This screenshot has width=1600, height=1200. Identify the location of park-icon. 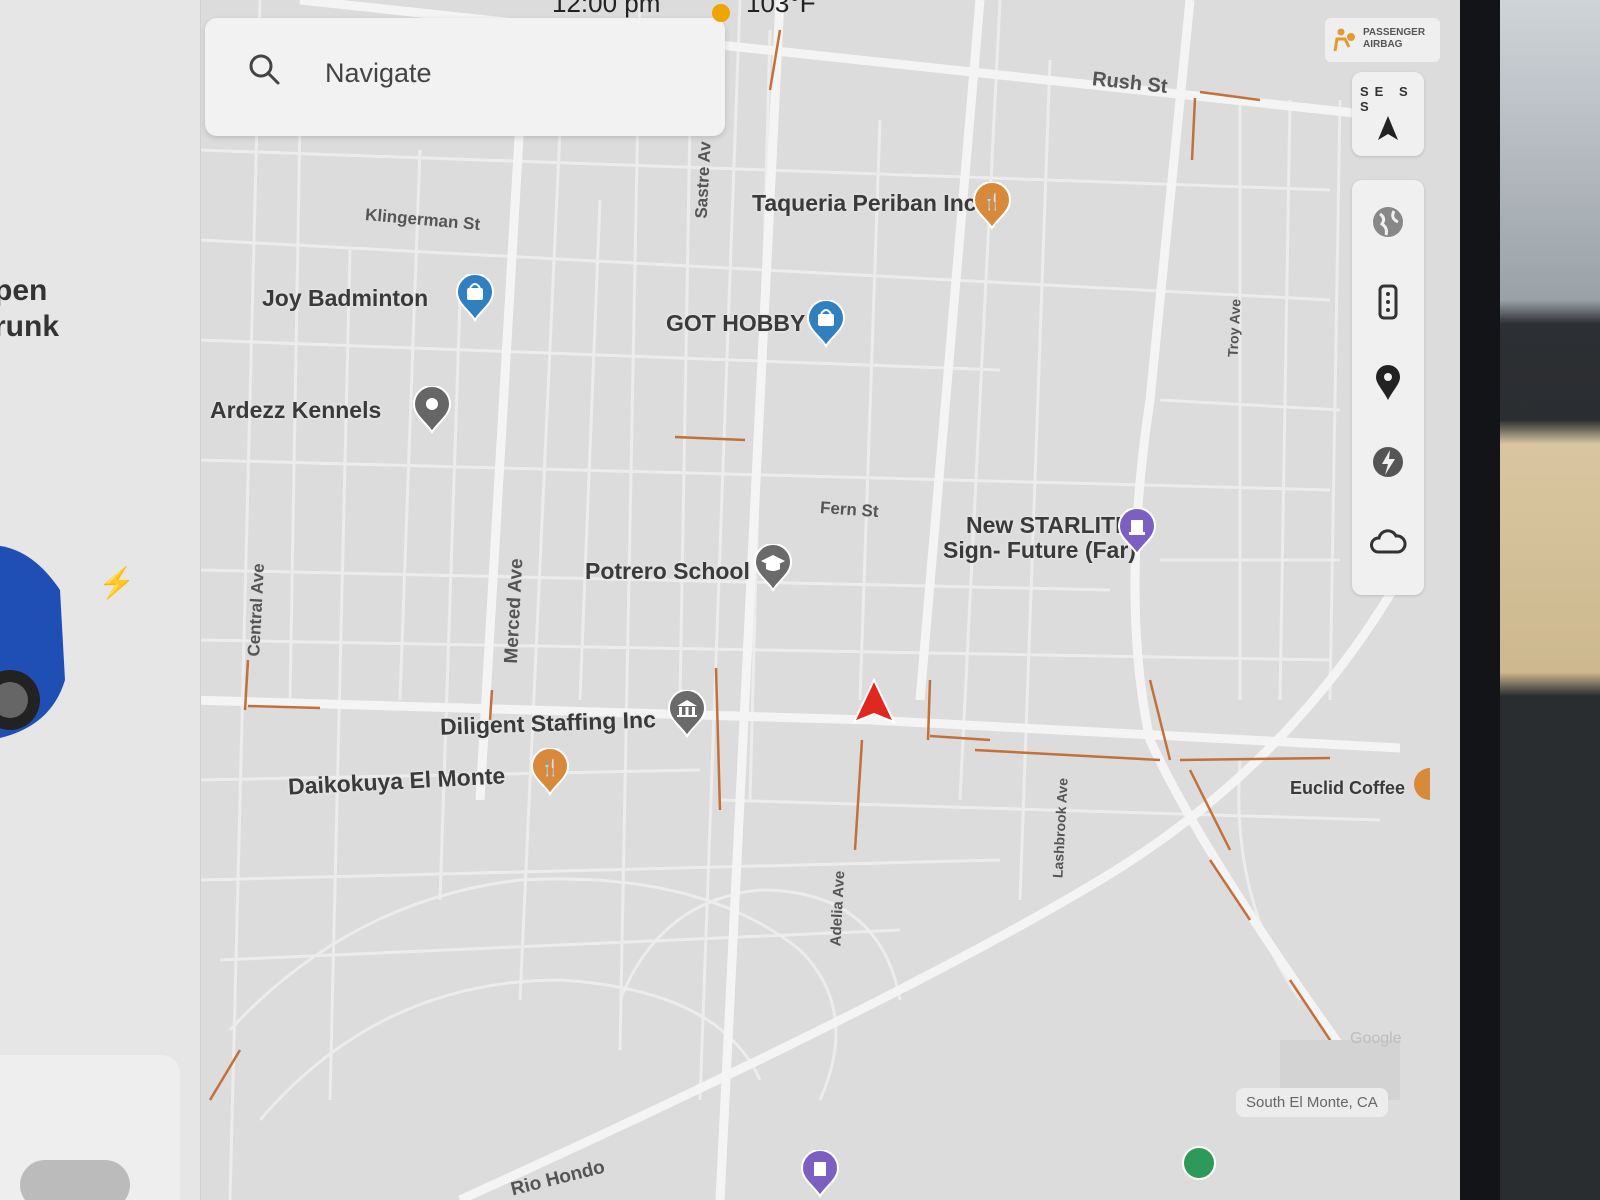
(1199, 1163).